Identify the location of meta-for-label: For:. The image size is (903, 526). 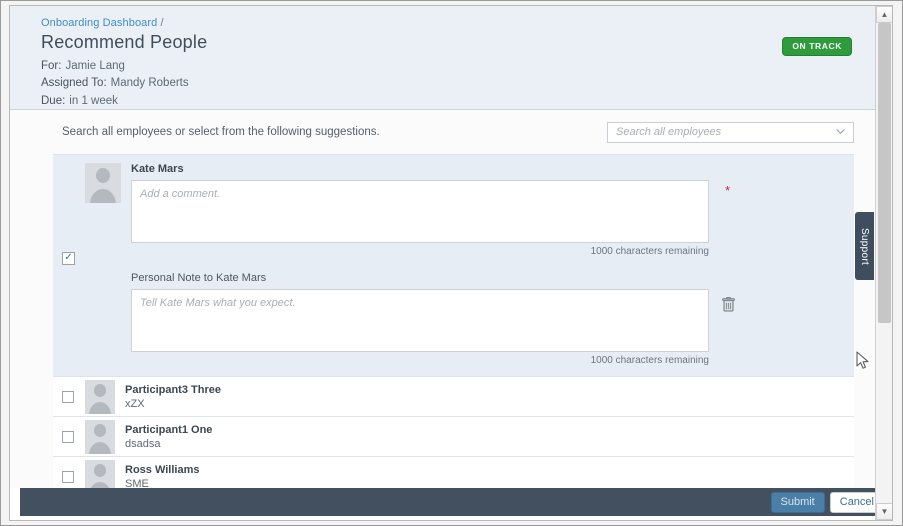
(51, 65).